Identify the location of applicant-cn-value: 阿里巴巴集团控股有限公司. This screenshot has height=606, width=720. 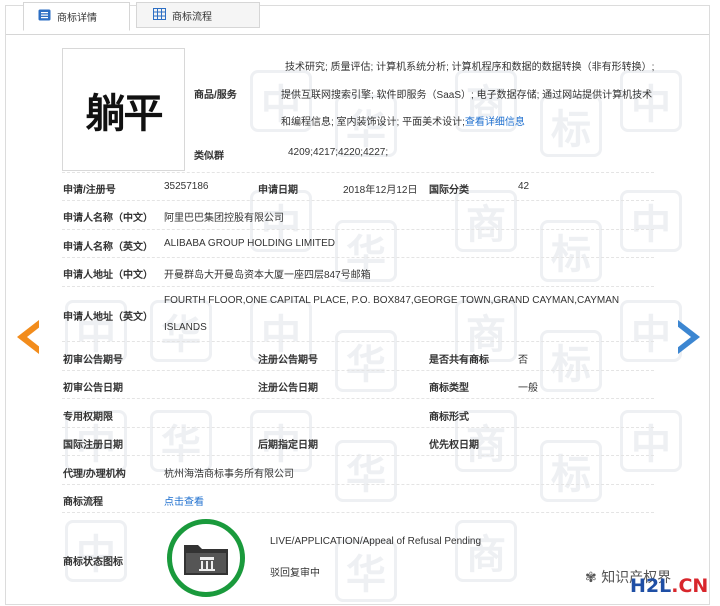
(224, 218).